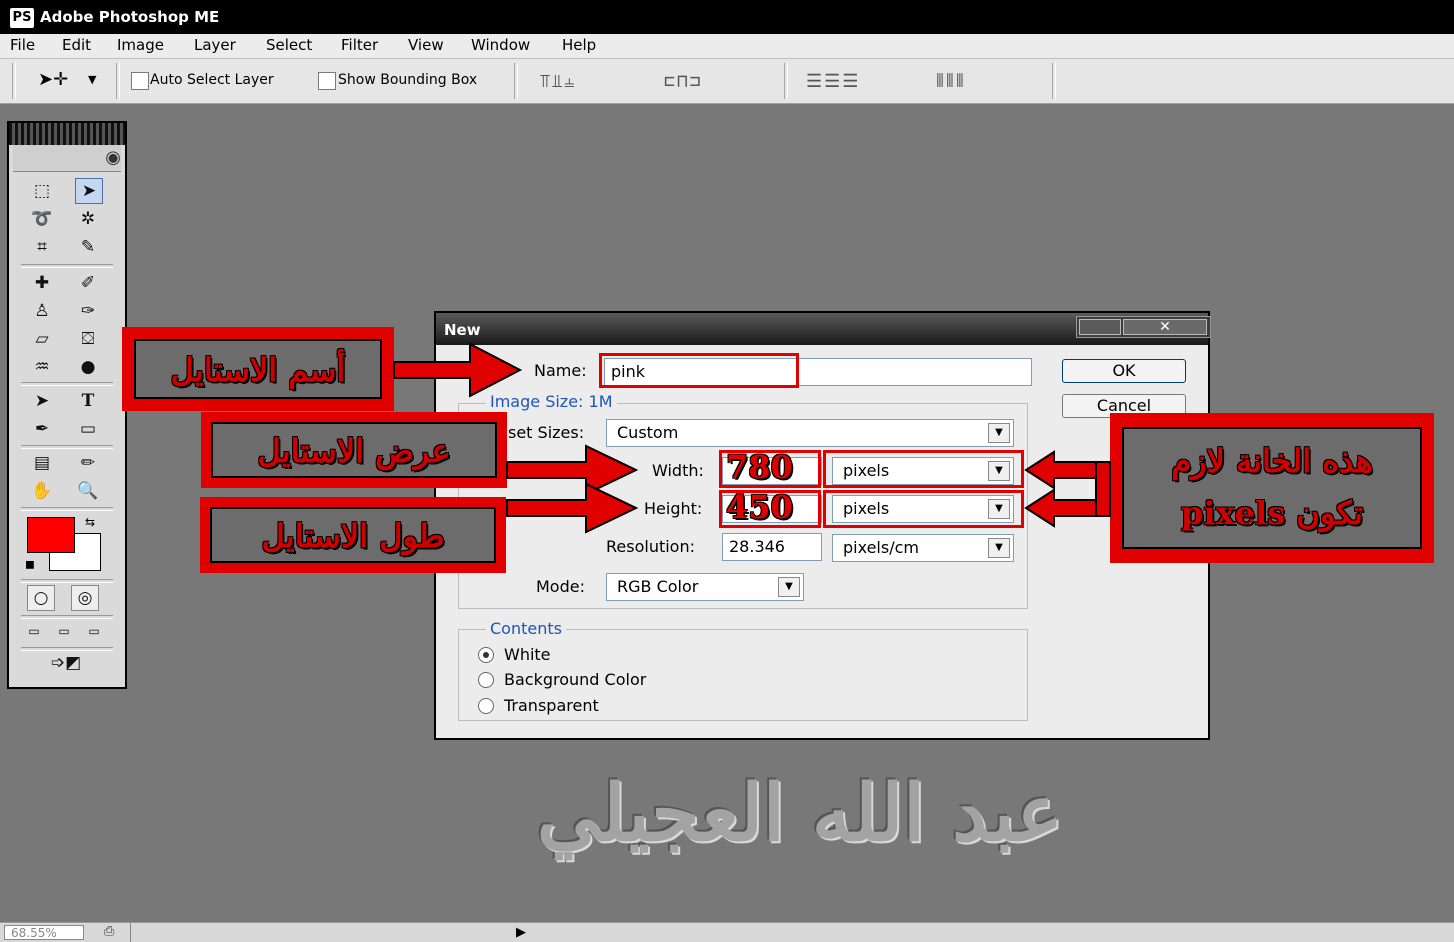 Image resolution: width=1454 pixels, height=942 pixels. I want to click on divider, so click(130, 932).